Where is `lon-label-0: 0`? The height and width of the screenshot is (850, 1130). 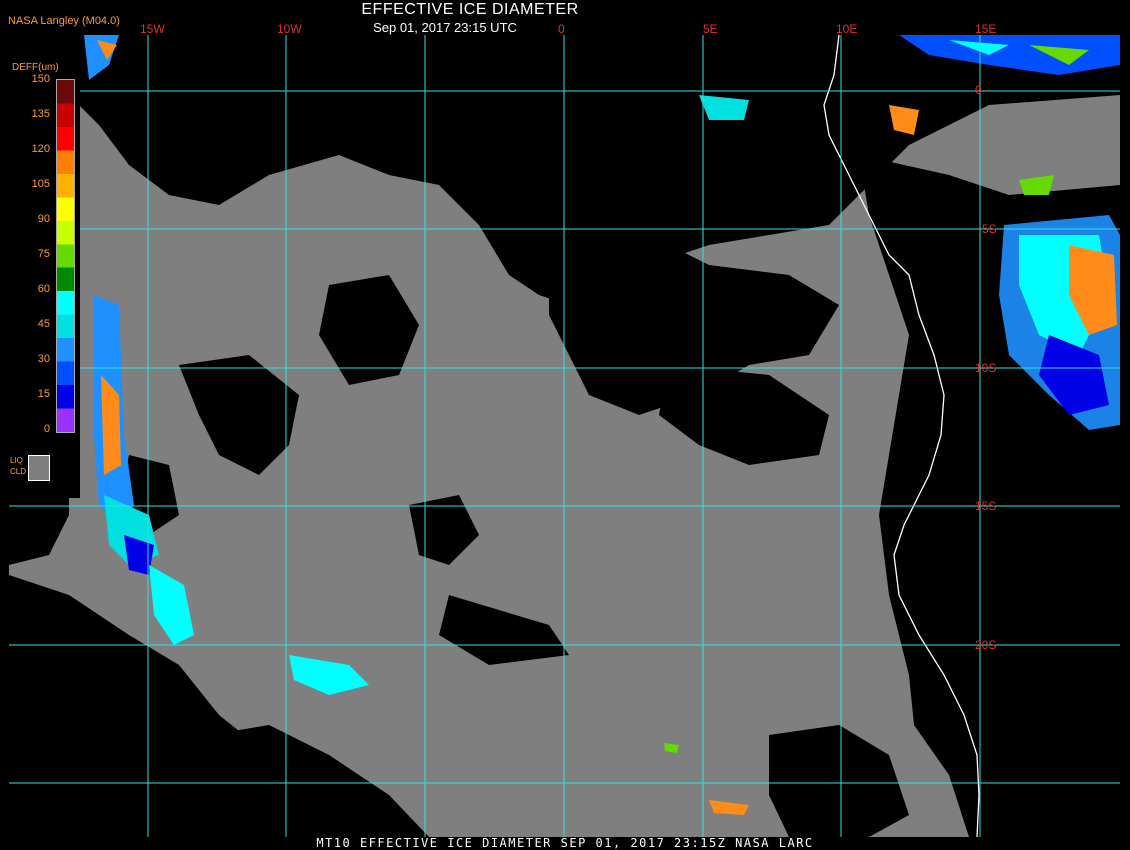
lon-label-0: 0 is located at coordinates (561, 29).